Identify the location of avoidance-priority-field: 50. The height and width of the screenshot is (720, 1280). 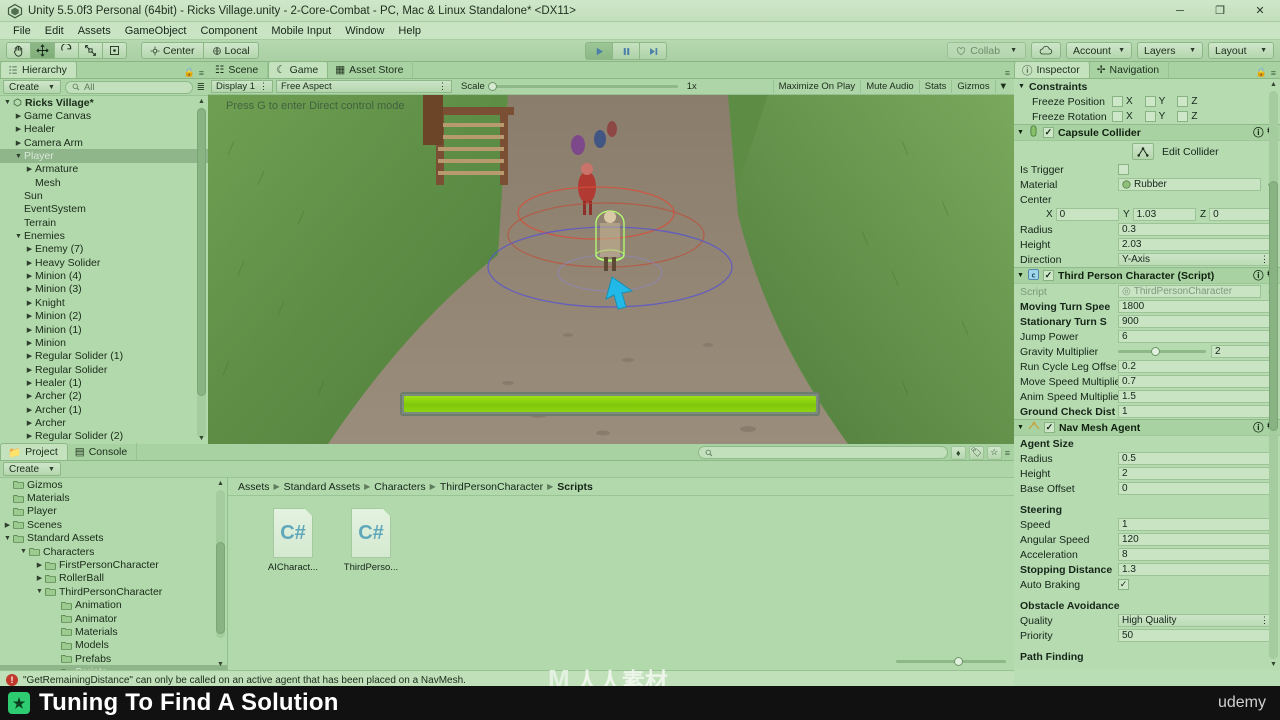
(1195, 635).